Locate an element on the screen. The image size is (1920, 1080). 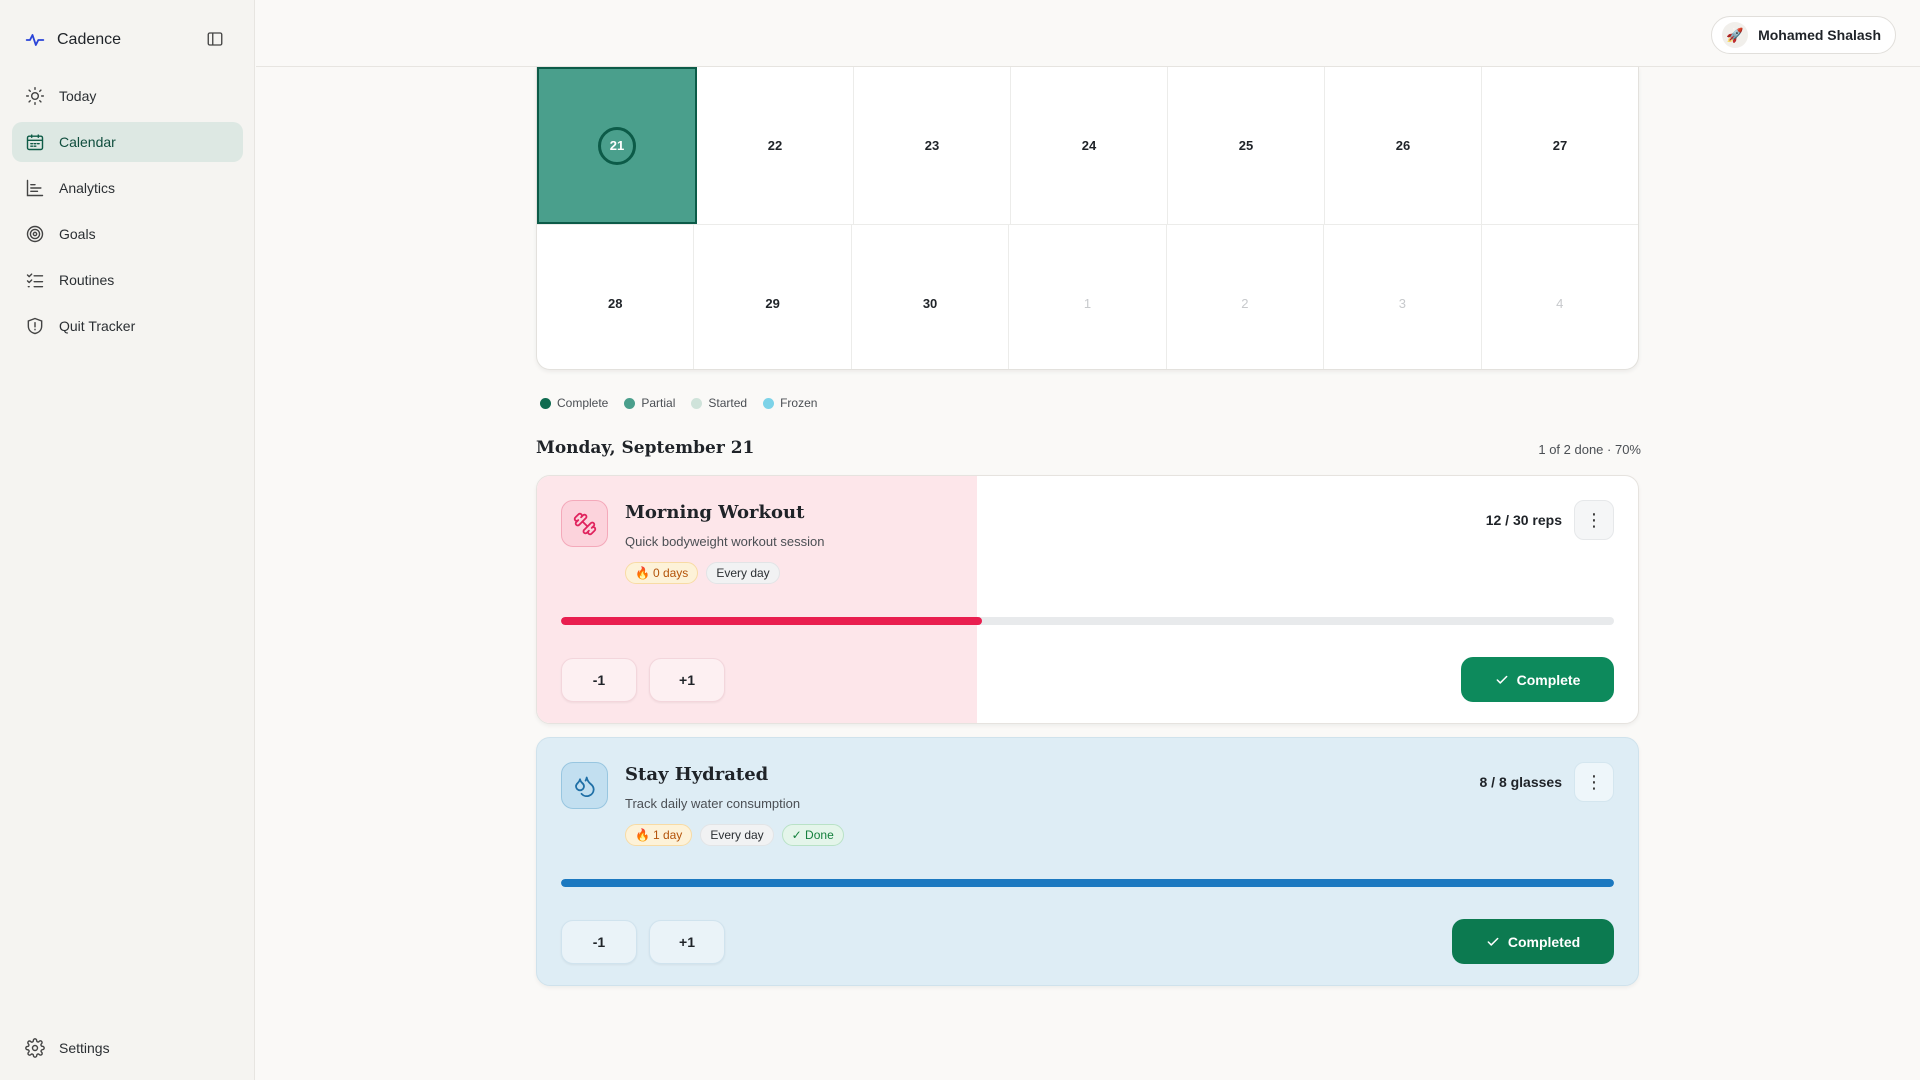
day-number: 22 is located at coordinates (775, 145).